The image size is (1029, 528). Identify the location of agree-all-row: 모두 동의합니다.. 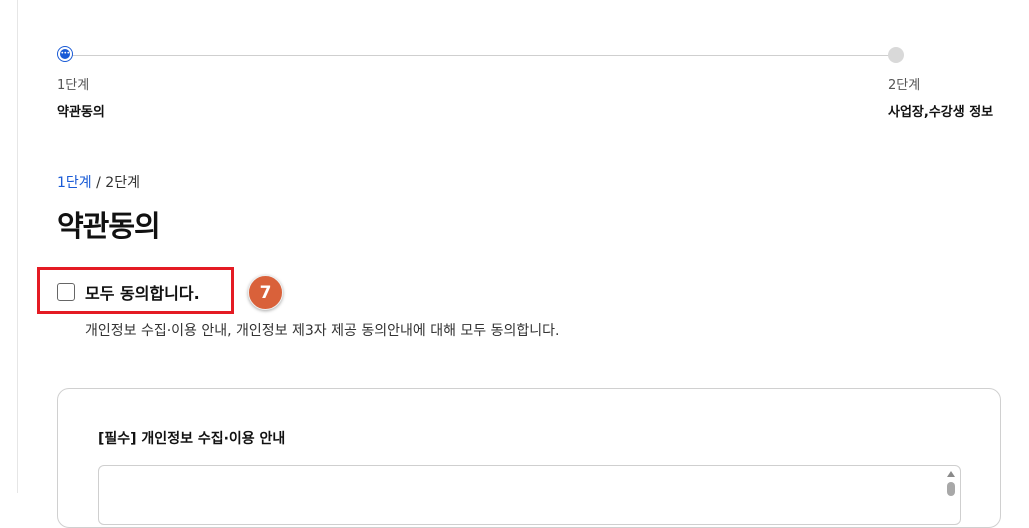
(128, 292).